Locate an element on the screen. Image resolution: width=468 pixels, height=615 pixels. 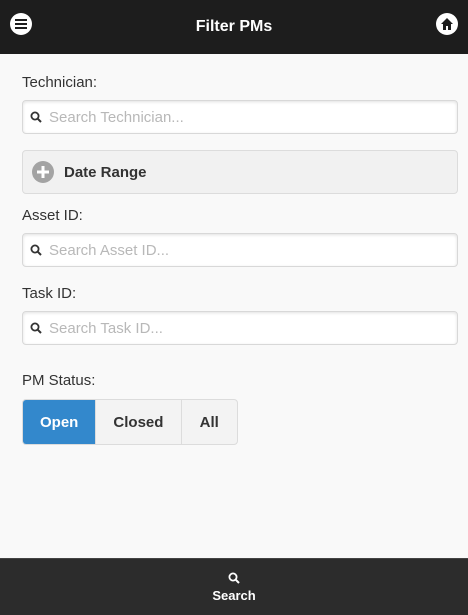
technician-label: Technician: is located at coordinates (60, 82).